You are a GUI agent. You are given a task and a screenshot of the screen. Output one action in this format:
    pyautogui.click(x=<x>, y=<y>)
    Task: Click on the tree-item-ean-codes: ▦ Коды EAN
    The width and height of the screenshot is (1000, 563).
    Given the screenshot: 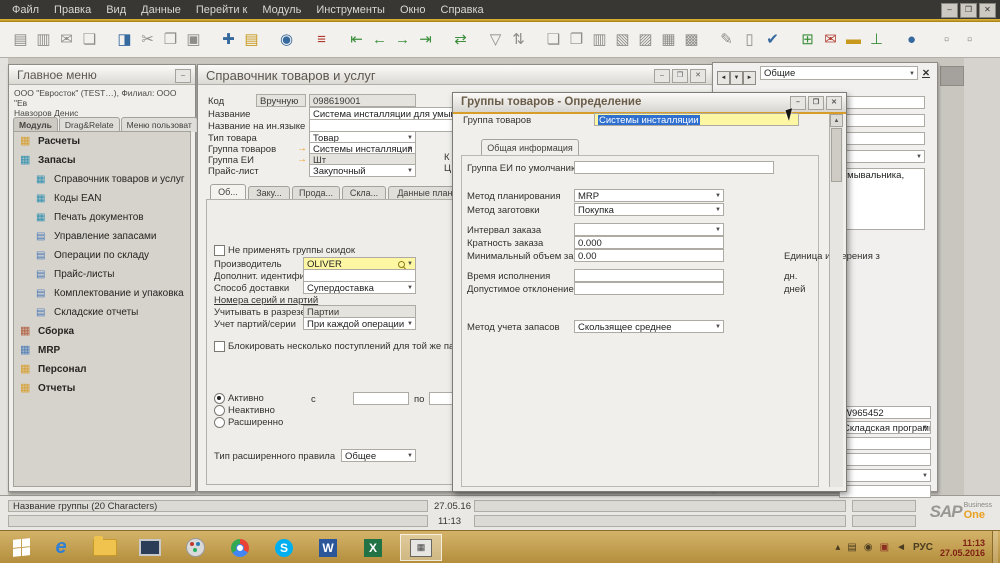 What is the action you would take?
    pyautogui.click(x=102, y=198)
    